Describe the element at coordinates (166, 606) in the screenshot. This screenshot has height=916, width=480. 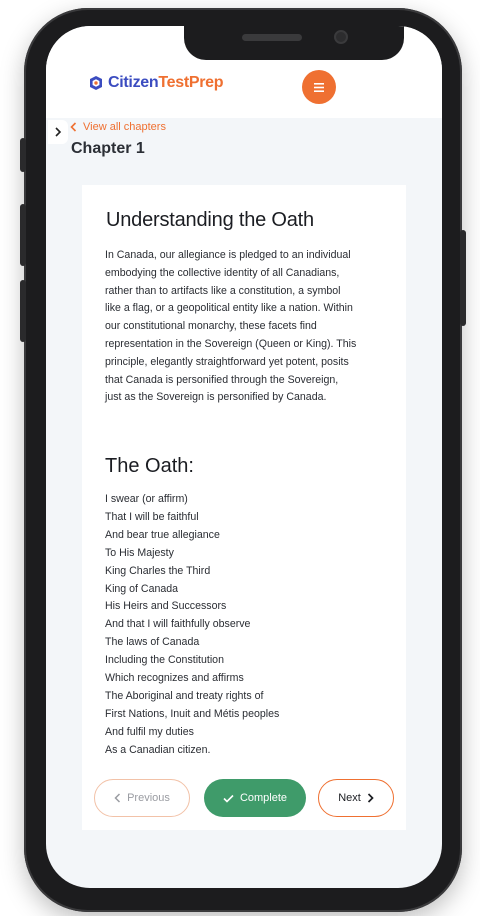
I see `oath-line: His Heirs and Successors` at that location.